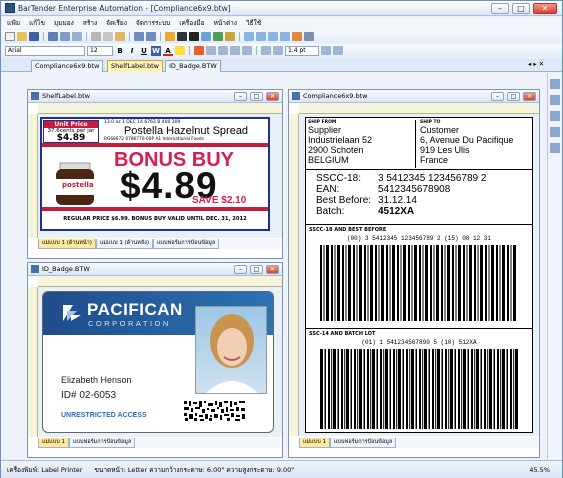 This screenshot has height=478, width=563. What do you see at coordinates (10, 36) in the screenshot?
I see `new-icon` at bounding box center [10, 36].